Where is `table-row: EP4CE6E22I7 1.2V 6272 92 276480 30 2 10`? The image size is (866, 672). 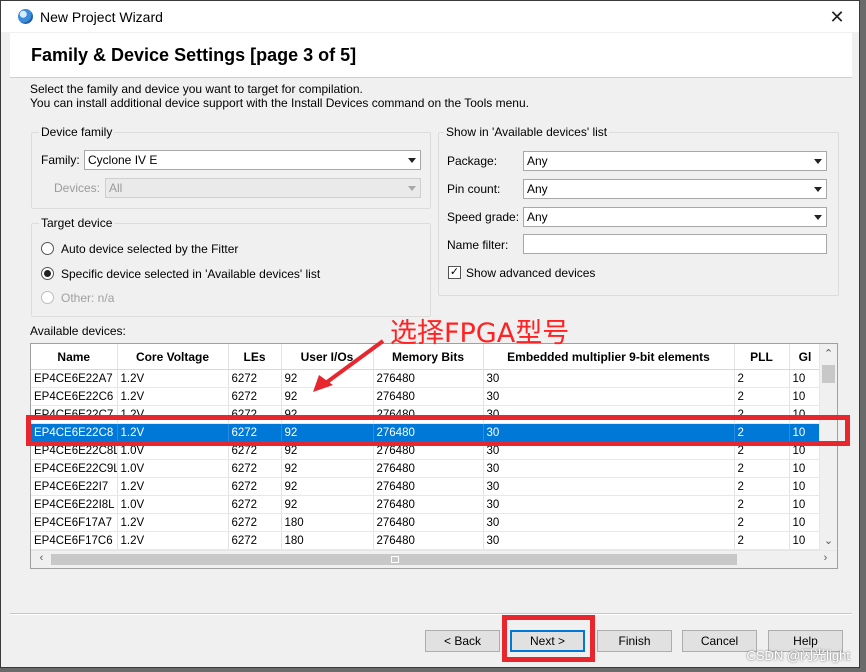
table-row: EP4CE6E22I7 1.2V 6272 92 276480 30 2 10 is located at coordinates (426, 486).